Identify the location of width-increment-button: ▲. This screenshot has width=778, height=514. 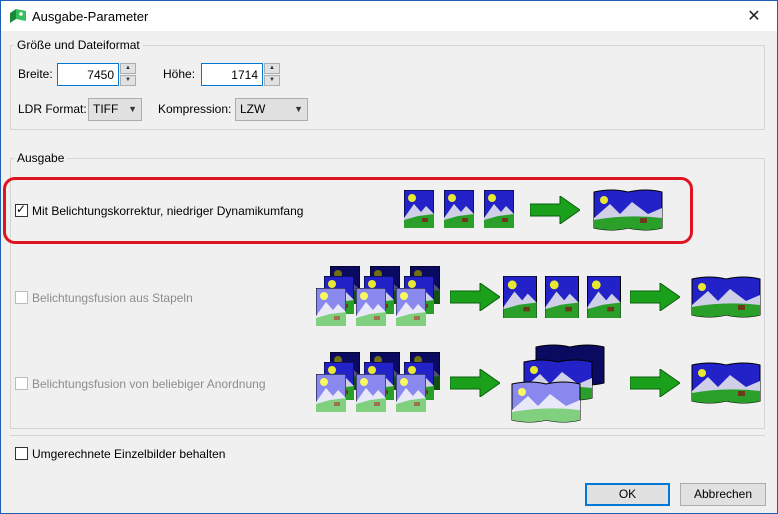
(128, 68).